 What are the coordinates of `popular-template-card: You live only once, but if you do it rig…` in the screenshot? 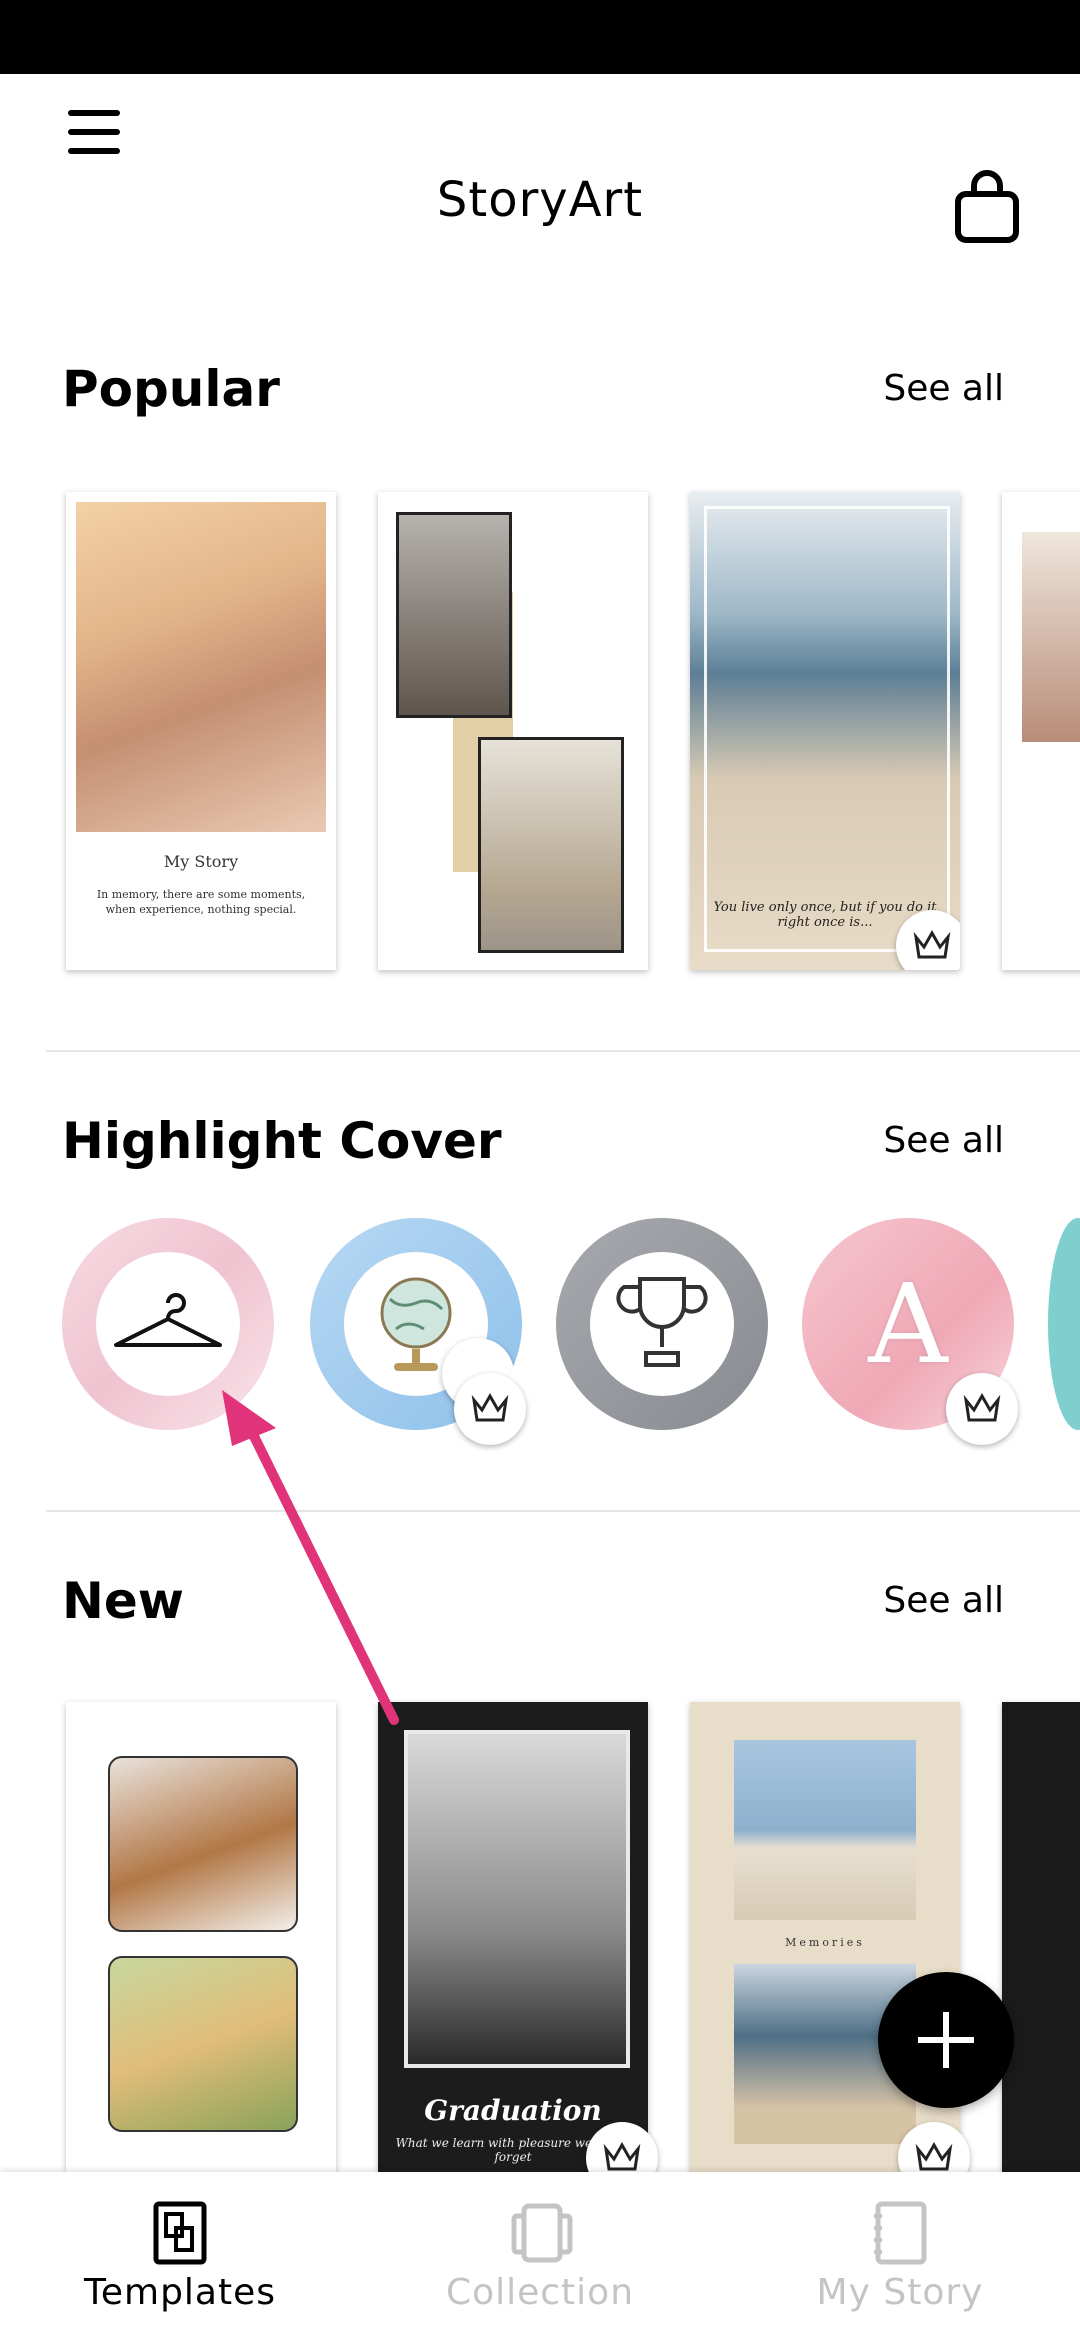 It's located at (825, 731).